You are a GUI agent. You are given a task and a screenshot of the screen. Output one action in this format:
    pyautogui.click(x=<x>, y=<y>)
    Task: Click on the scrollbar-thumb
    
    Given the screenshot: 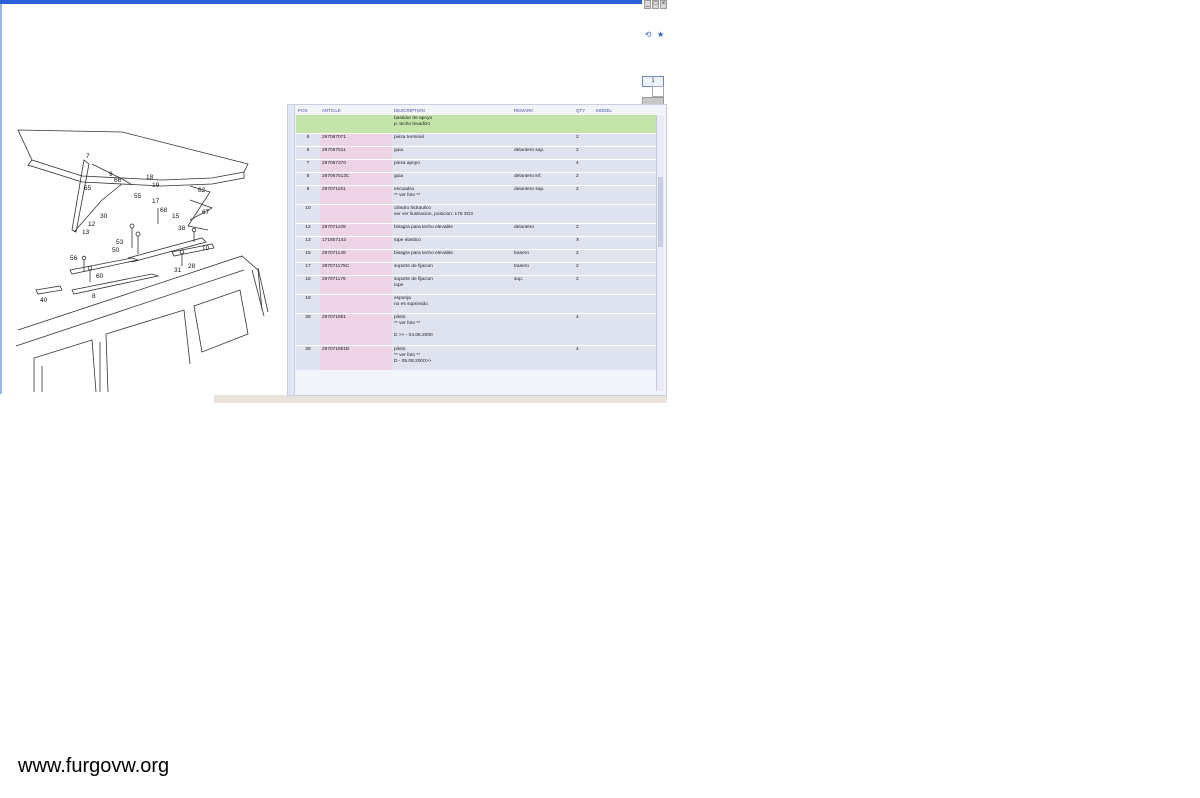 What is the action you would take?
    pyautogui.click(x=660, y=212)
    